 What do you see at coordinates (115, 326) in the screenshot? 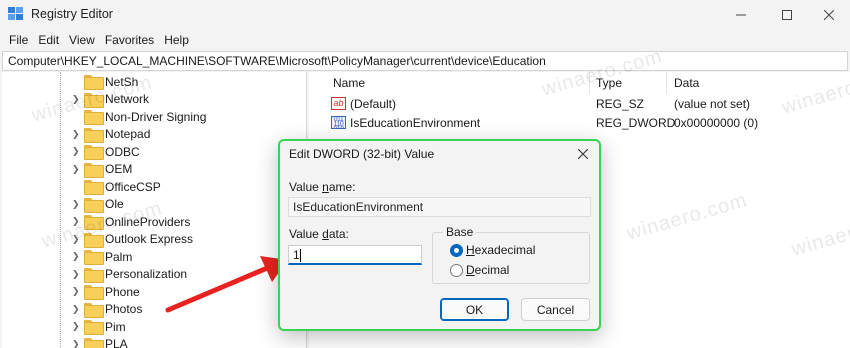
I see `tree-item-label: Pim` at bounding box center [115, 326].